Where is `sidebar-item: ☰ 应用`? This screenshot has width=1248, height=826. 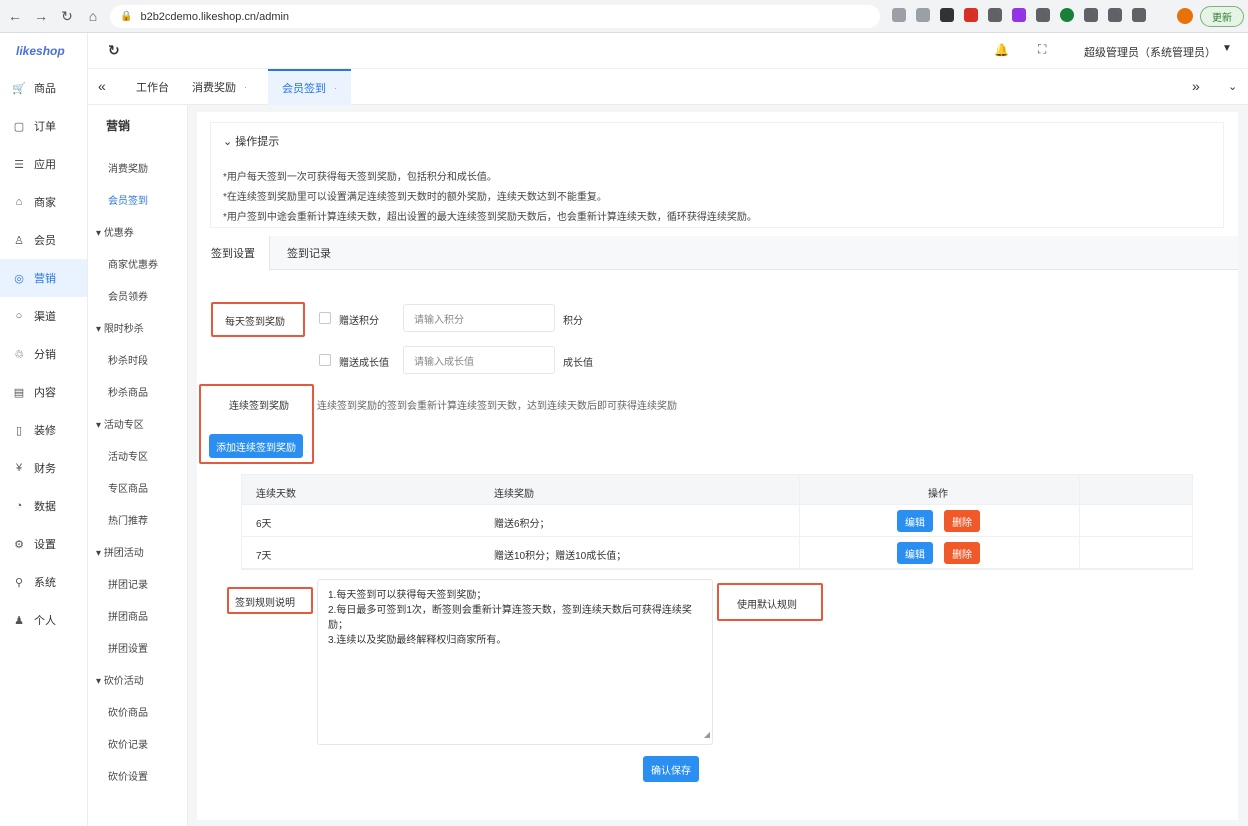 sidebar-item: ☰ 应用 is located at coordinates (43, 164).